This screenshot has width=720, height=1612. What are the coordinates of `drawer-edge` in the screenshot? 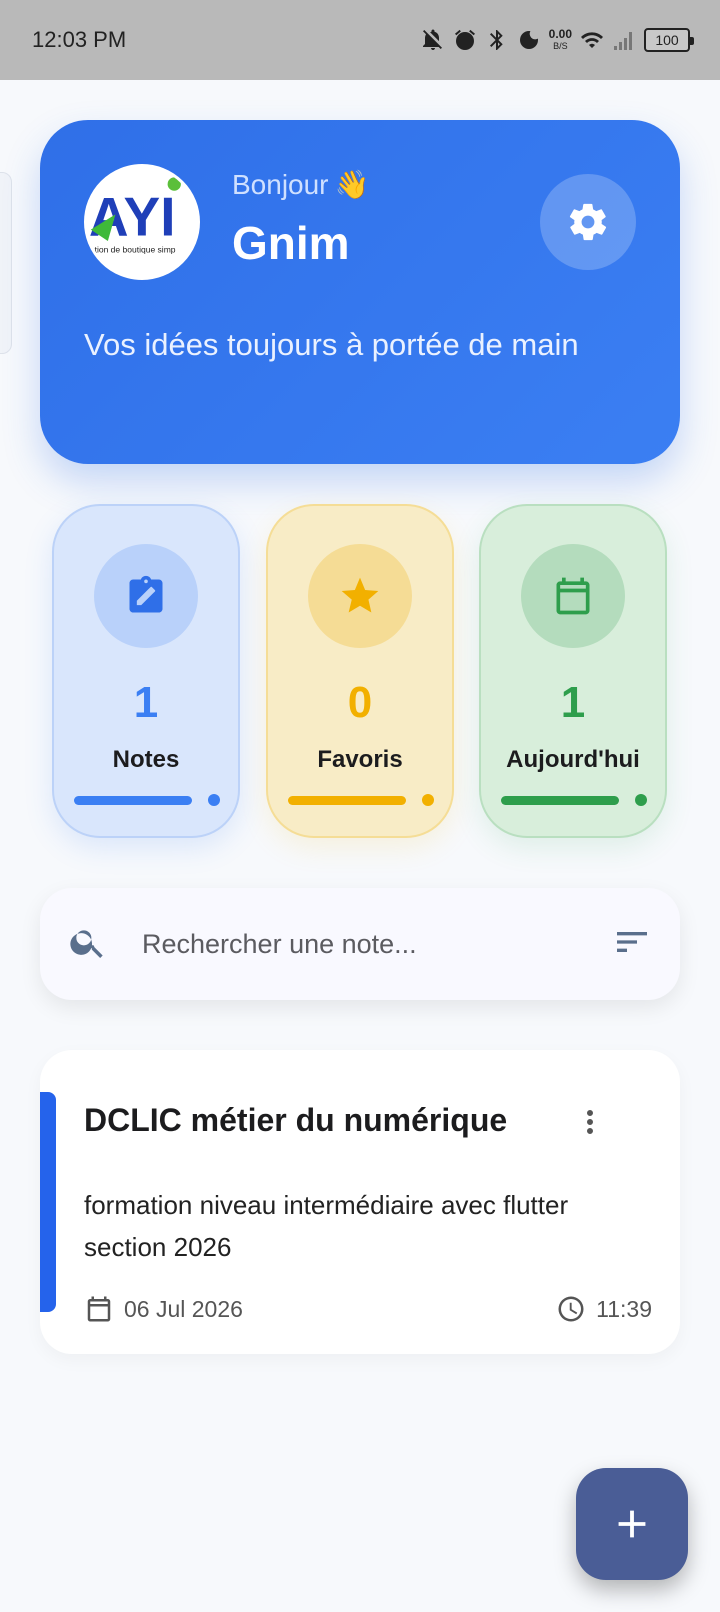 It's located at (6, 263).